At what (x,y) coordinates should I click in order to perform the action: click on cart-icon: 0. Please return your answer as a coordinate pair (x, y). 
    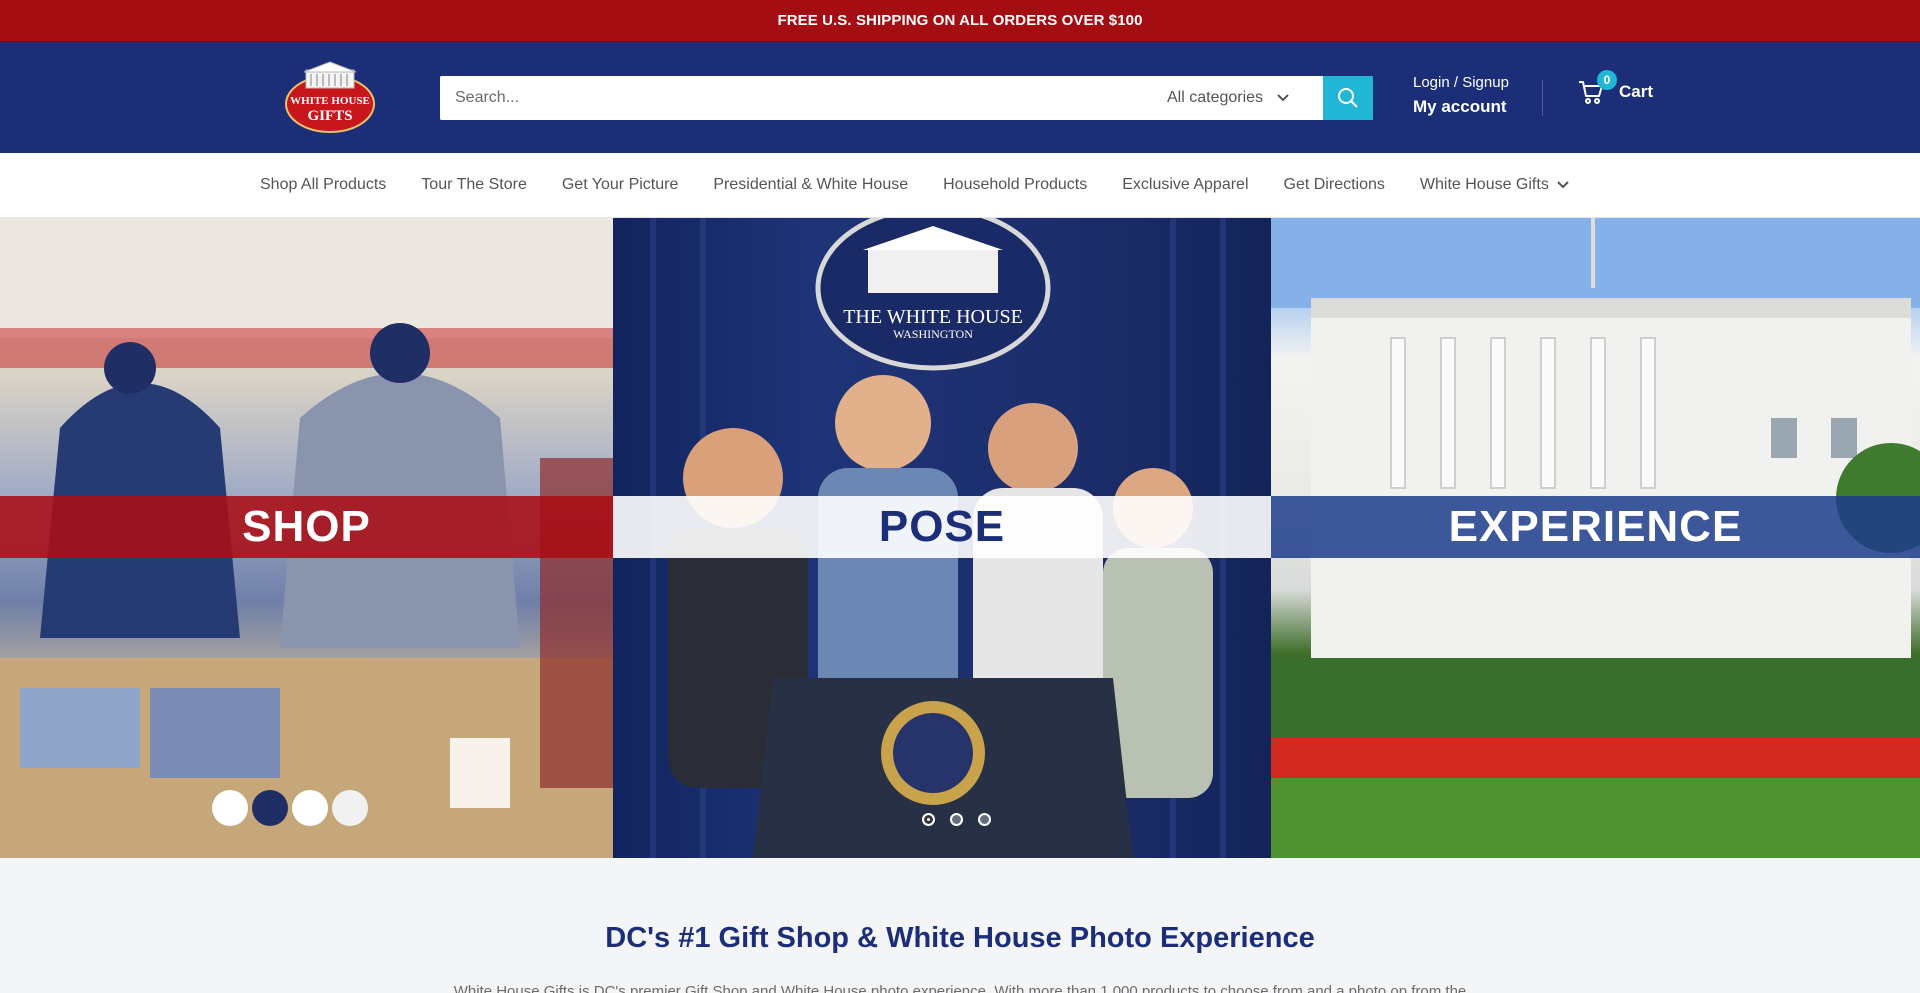
    Looking at the image, I should click on (1597, 88).